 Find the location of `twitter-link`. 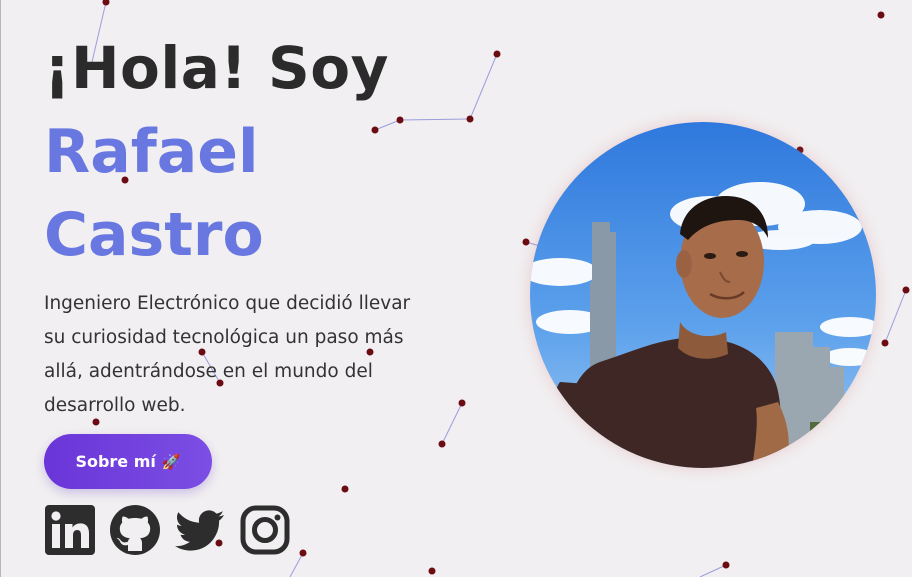

twitter-link is located at coordinates (200, 530).